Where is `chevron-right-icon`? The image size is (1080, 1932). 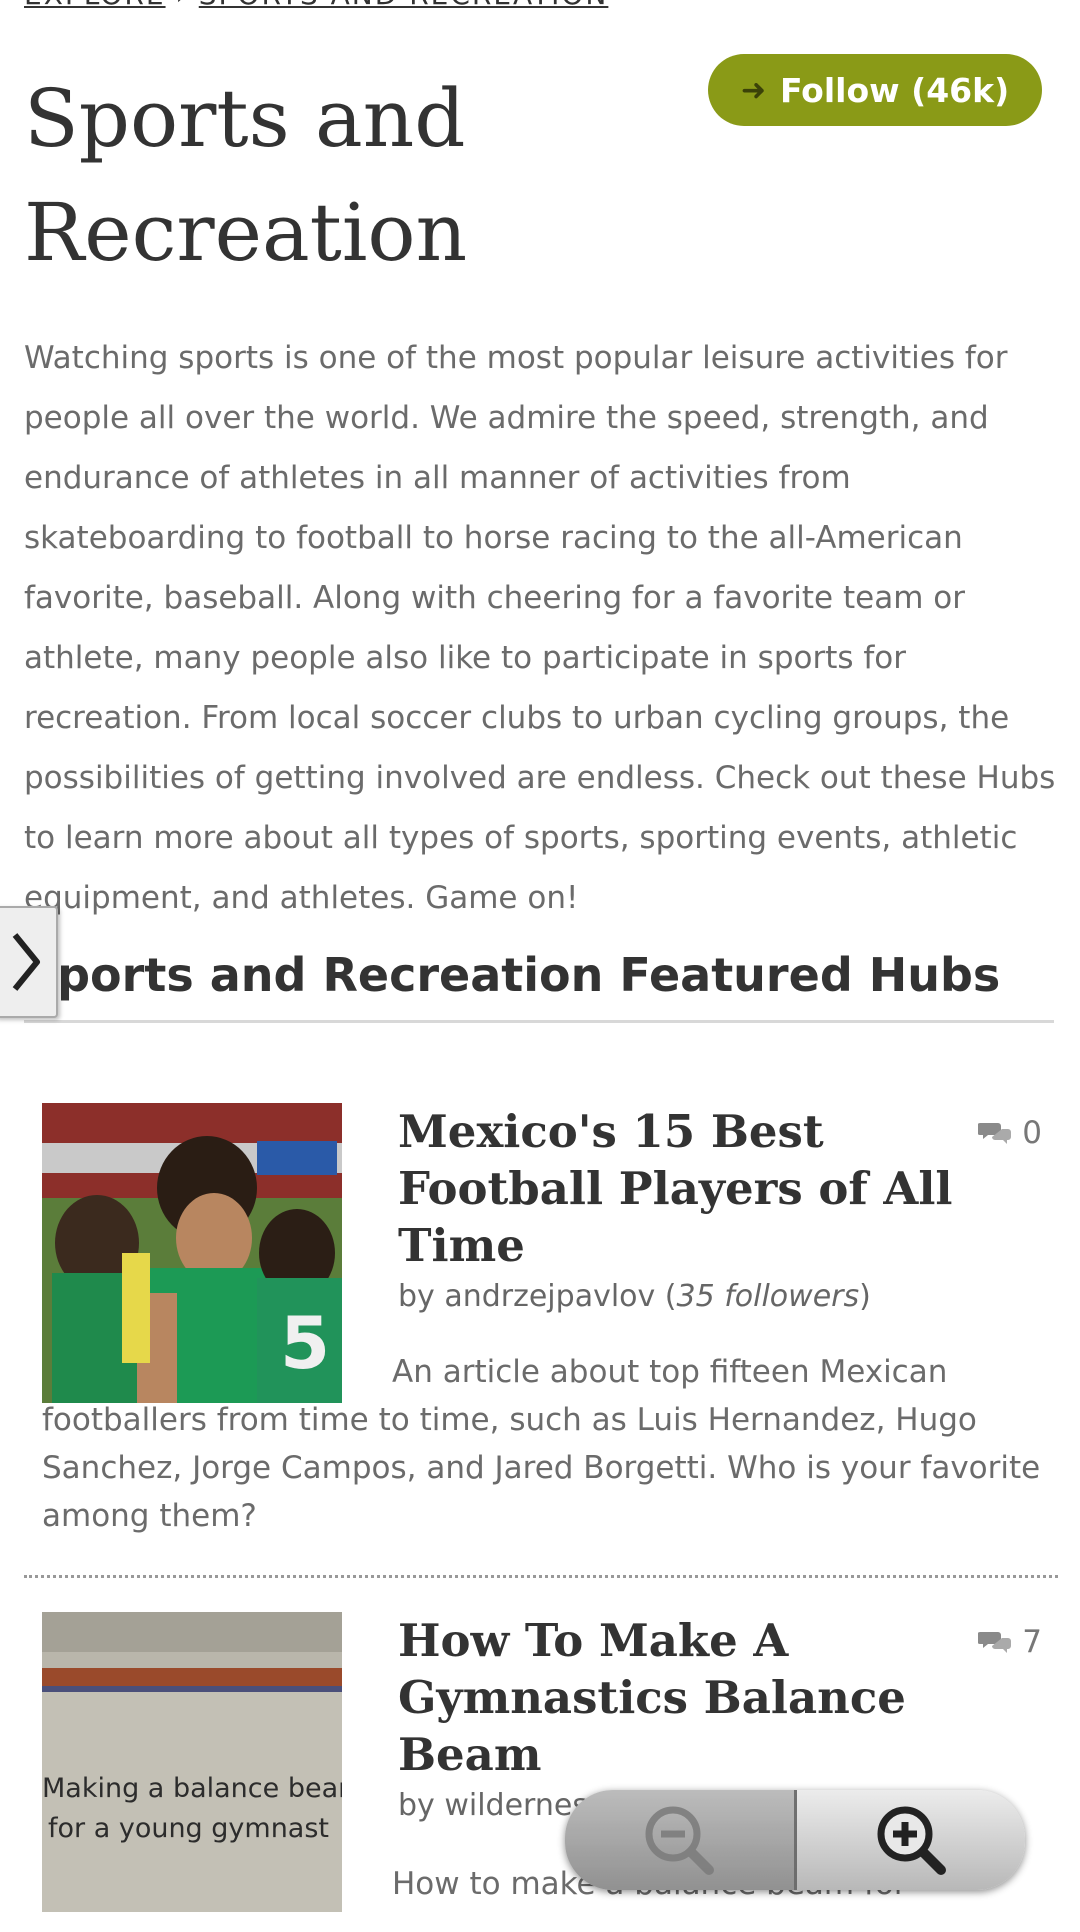 chevron-right-icon is located at coordinates (26, 962).